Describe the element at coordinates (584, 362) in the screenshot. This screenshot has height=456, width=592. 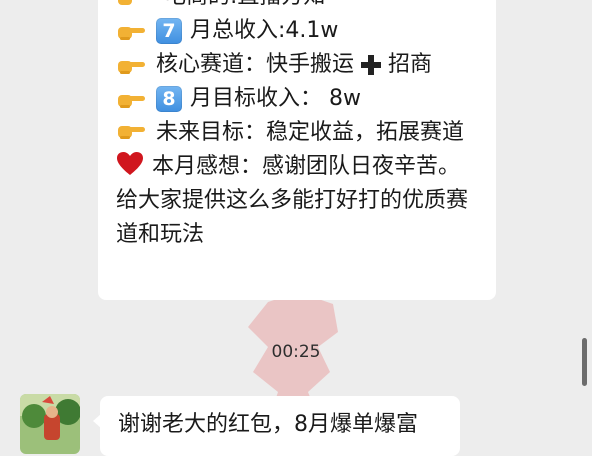
I see `scrollbar` at that location.